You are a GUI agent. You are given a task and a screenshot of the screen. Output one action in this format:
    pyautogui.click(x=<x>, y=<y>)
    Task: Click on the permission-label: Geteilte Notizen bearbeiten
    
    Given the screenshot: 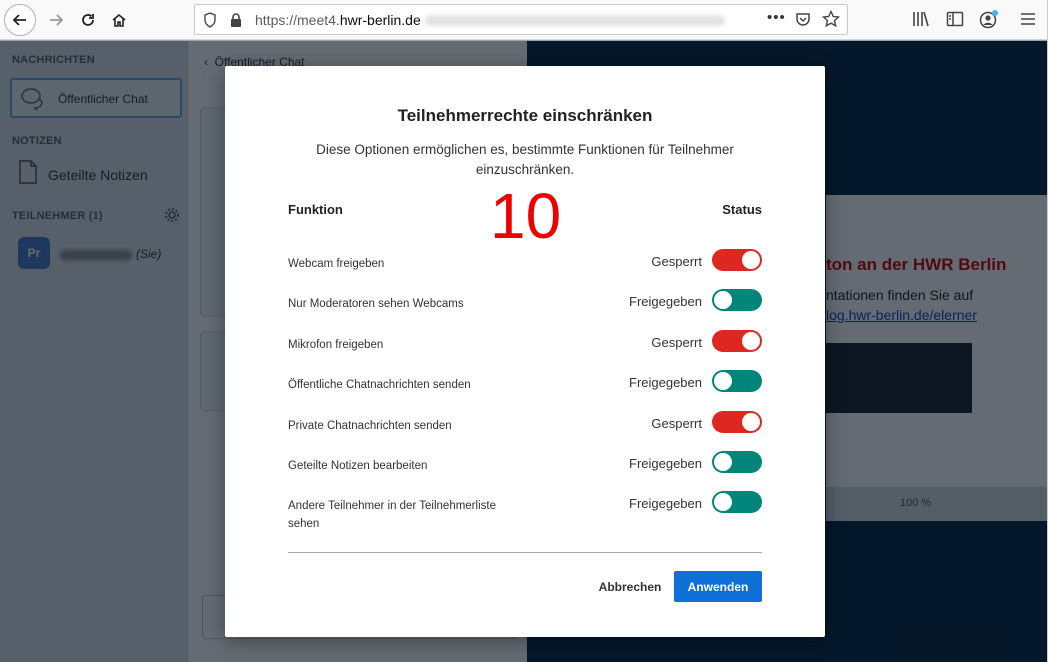 What is the action you would take?
    pyautogui.click(x=358, y=466)
    